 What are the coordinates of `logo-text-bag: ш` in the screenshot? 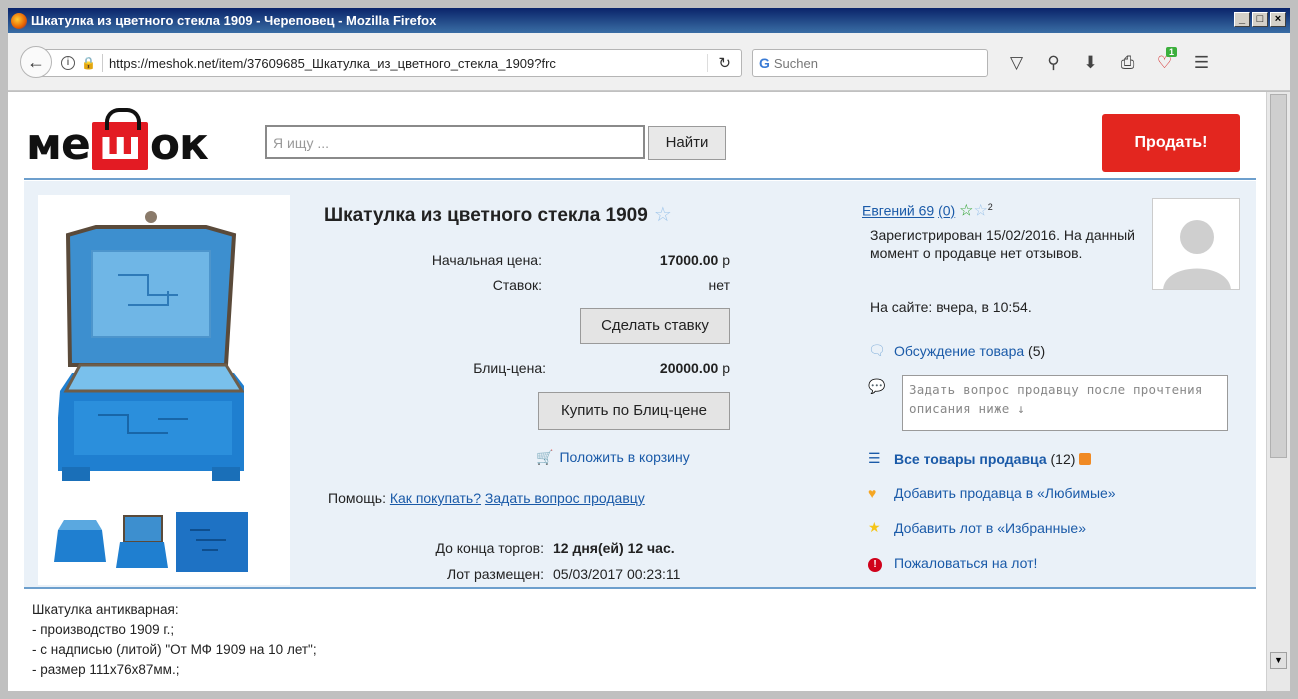 It's located at (120, 146).